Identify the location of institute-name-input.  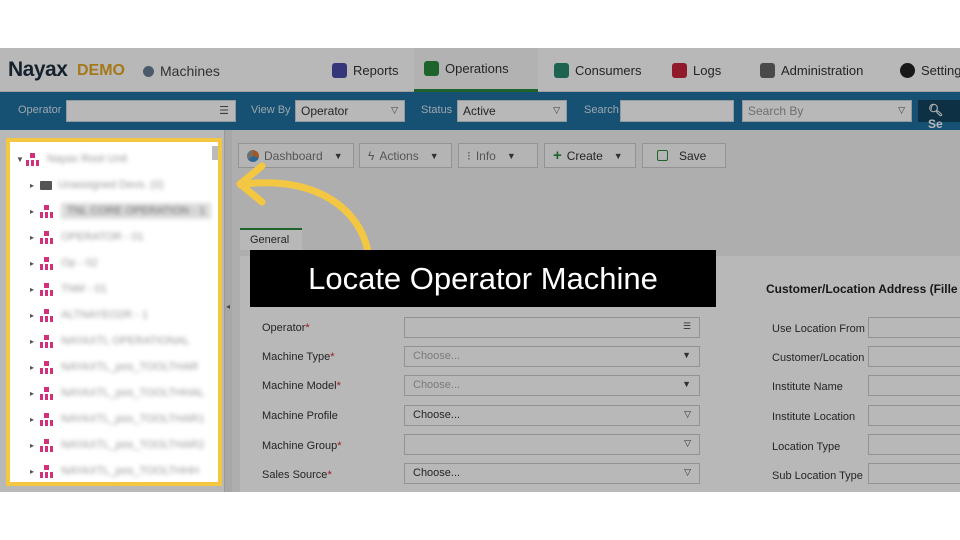
(914, 385).